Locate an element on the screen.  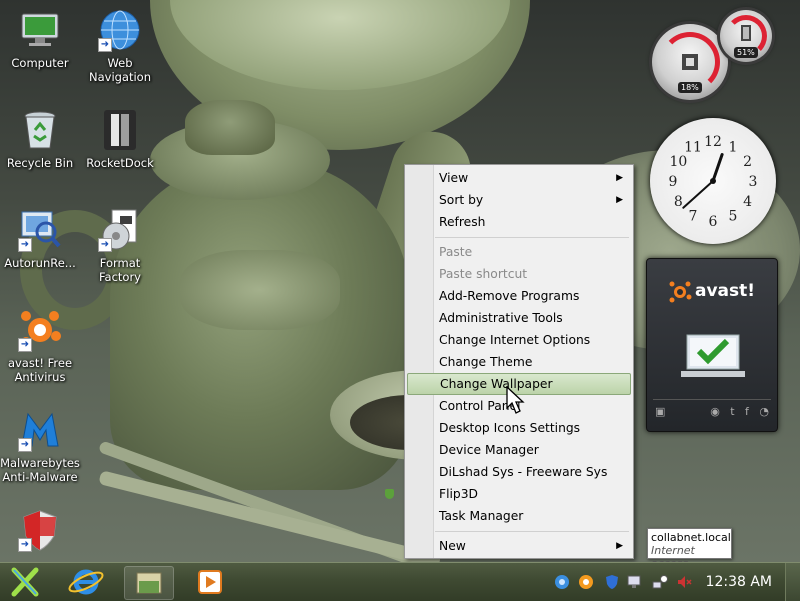
network-icon is located at coordinates (660, 582).